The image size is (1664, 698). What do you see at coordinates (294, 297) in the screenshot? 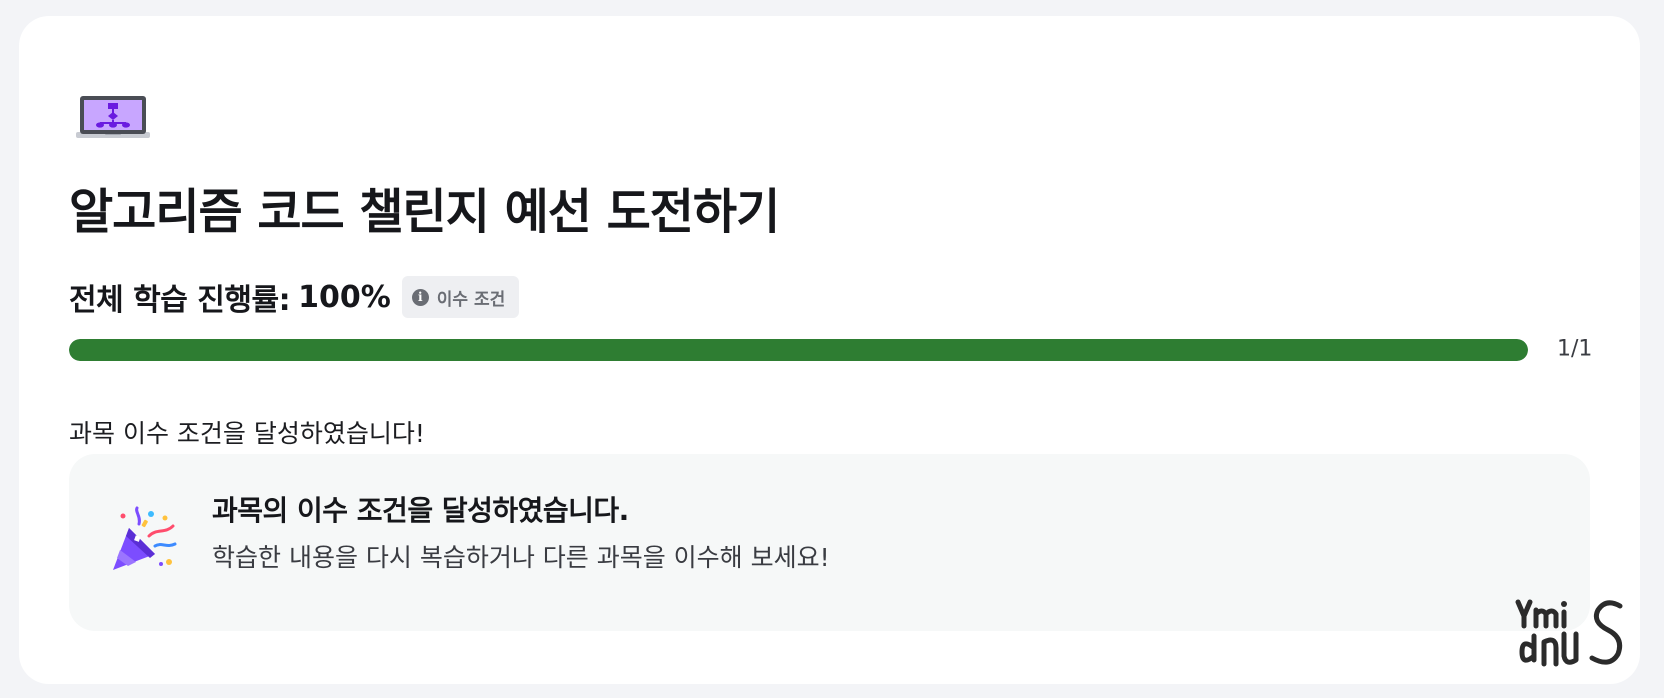
I see `progress-summary: 전체 학습 진행률: 100% i 이수 조건` at bounding box center [294, 297].